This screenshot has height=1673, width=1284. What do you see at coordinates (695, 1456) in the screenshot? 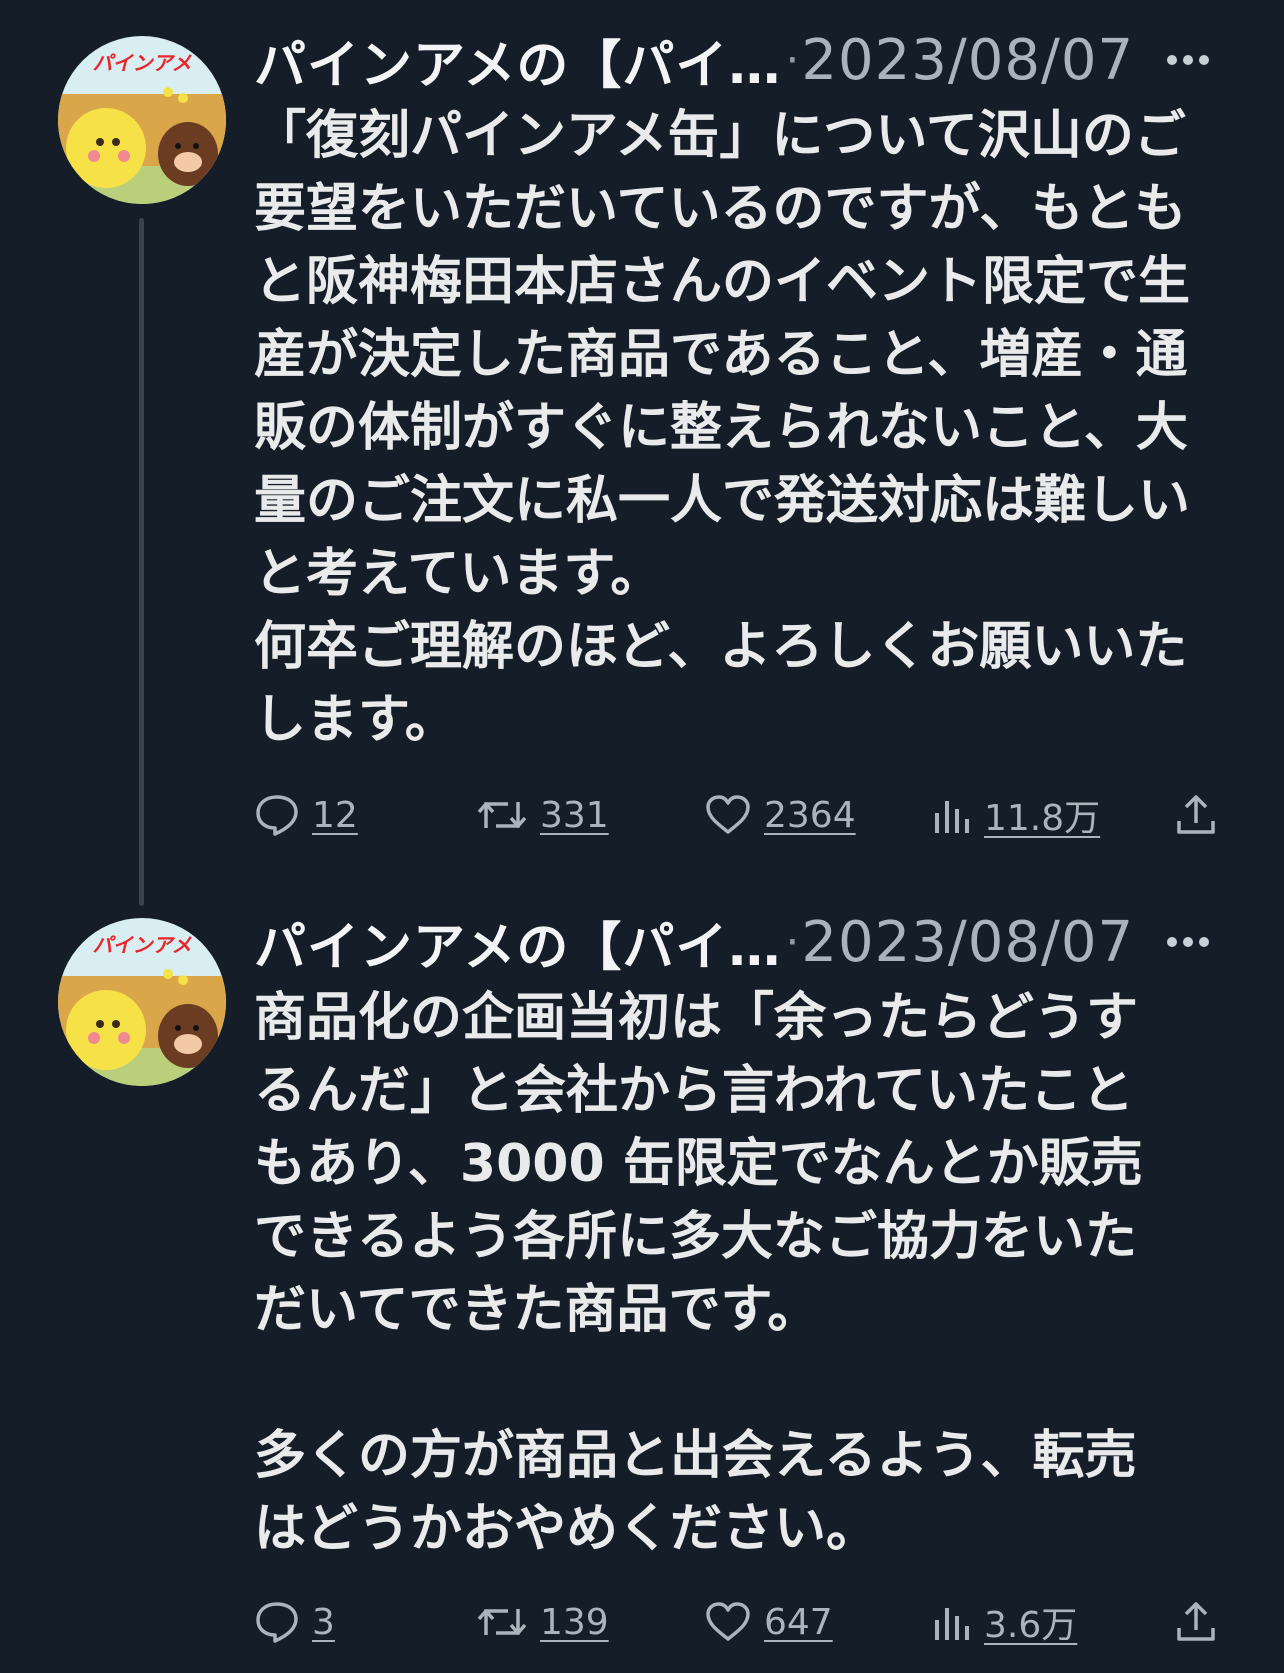
I see `text-line: 多くの方が商品と出会えるよう、転売` at bounding box center [695, 1456].